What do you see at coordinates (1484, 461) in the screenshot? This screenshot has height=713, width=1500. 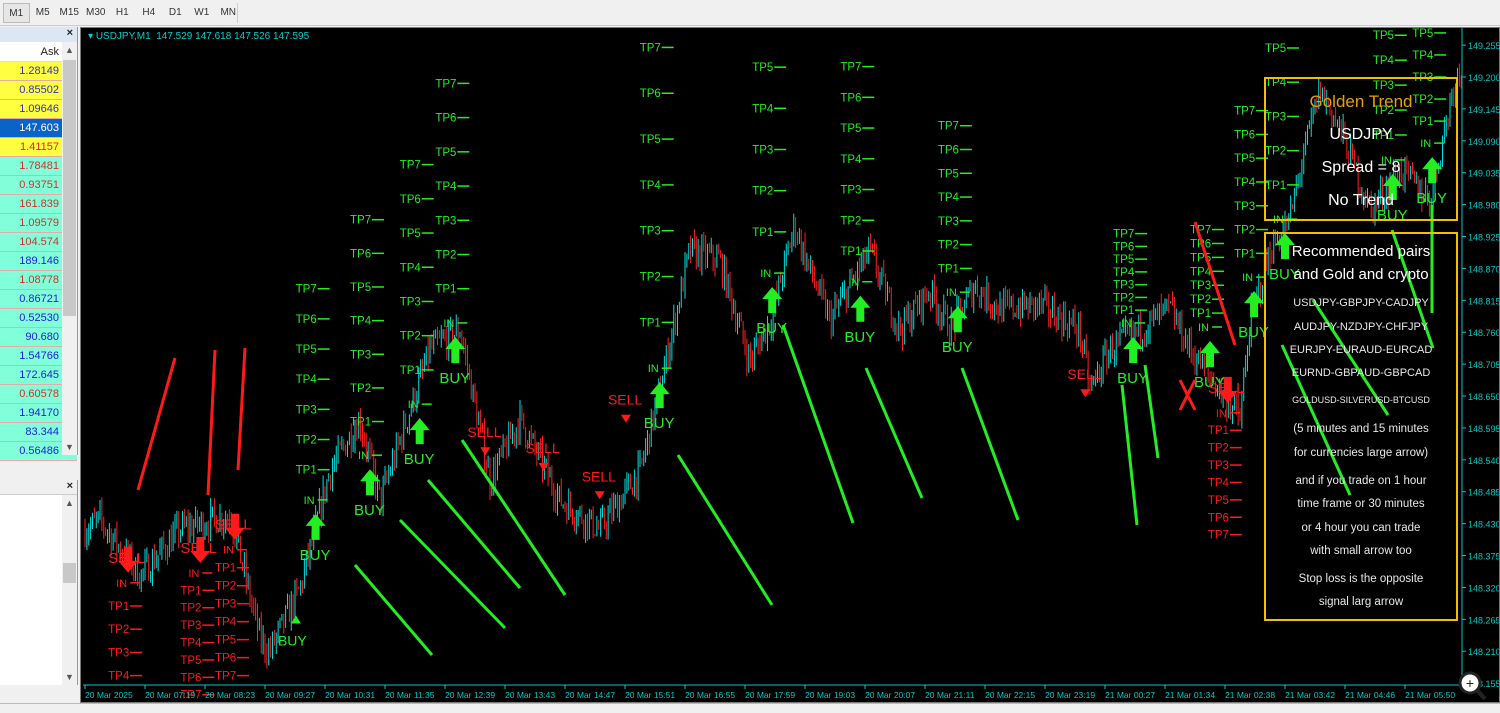 I see `price-tick-label: 148.540` at bounding box center [1484, 461].